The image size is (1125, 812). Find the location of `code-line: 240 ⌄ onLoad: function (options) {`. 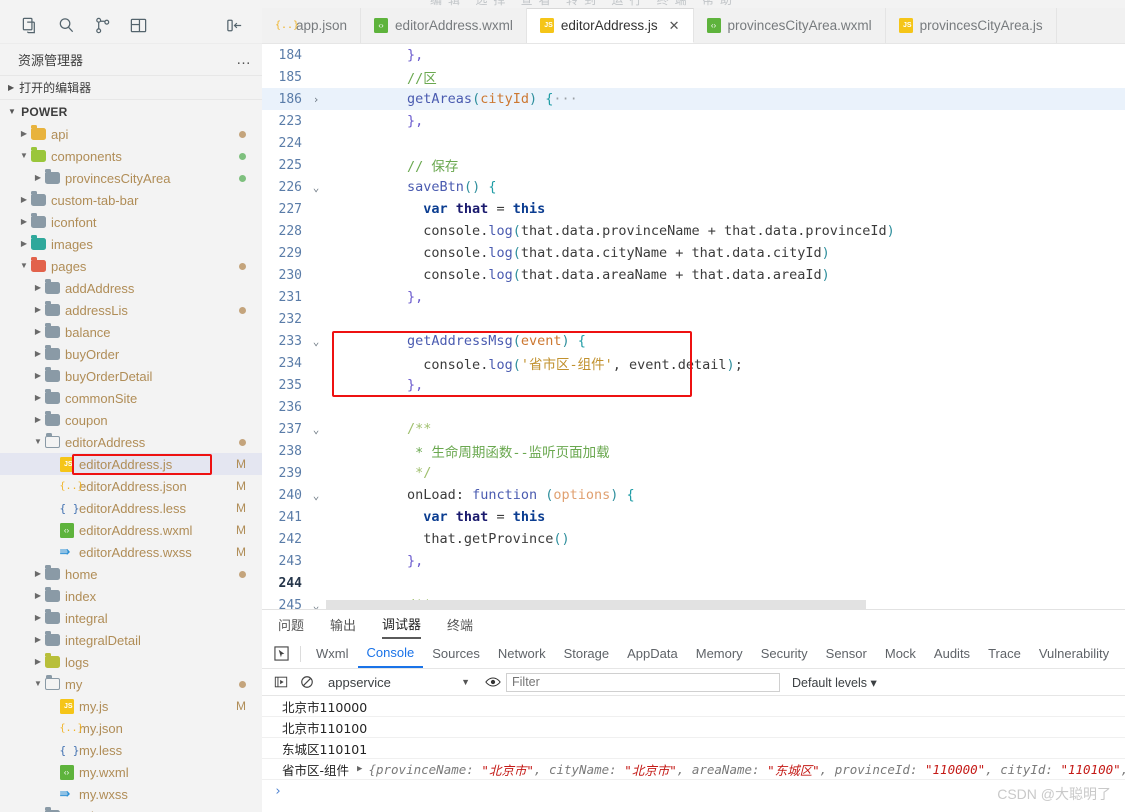

code-line: 240 ⌄ onLoad: function (options) { is located at coordinates (693, 495).